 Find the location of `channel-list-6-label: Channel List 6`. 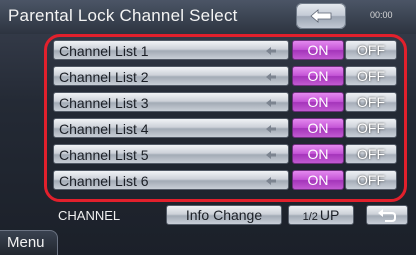

channel-list-6-label: Channel List 6 is located at coordinates (104, 181).